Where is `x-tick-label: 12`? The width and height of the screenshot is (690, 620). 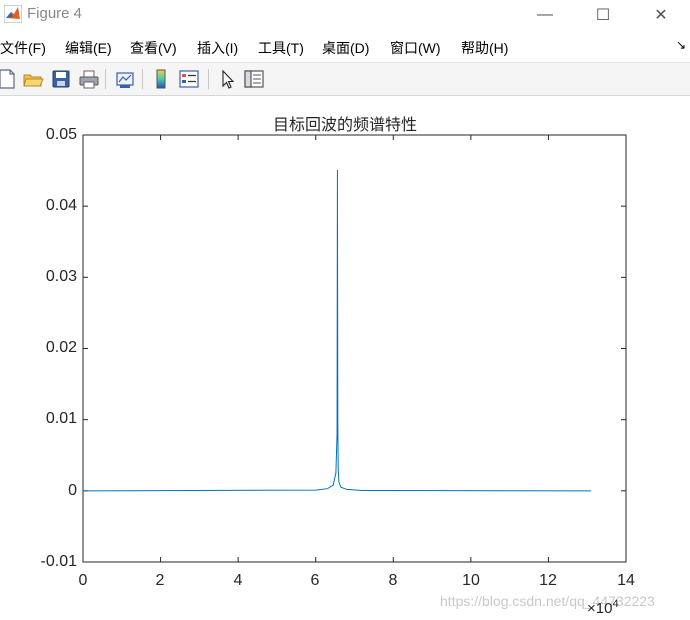
x-tick-label: 12 is located at coordinates (548, 580).